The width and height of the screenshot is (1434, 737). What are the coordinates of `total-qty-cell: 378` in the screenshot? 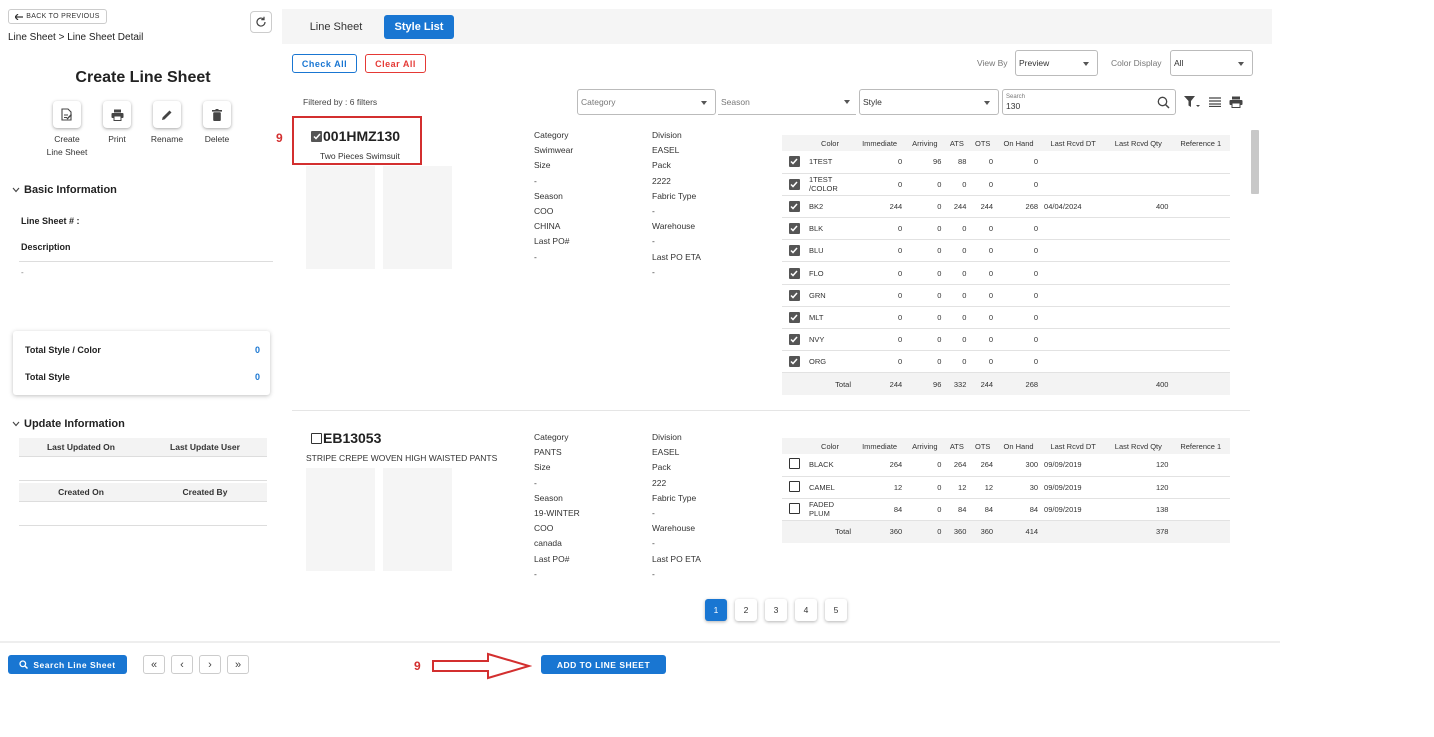 It's located at (1138, 531).